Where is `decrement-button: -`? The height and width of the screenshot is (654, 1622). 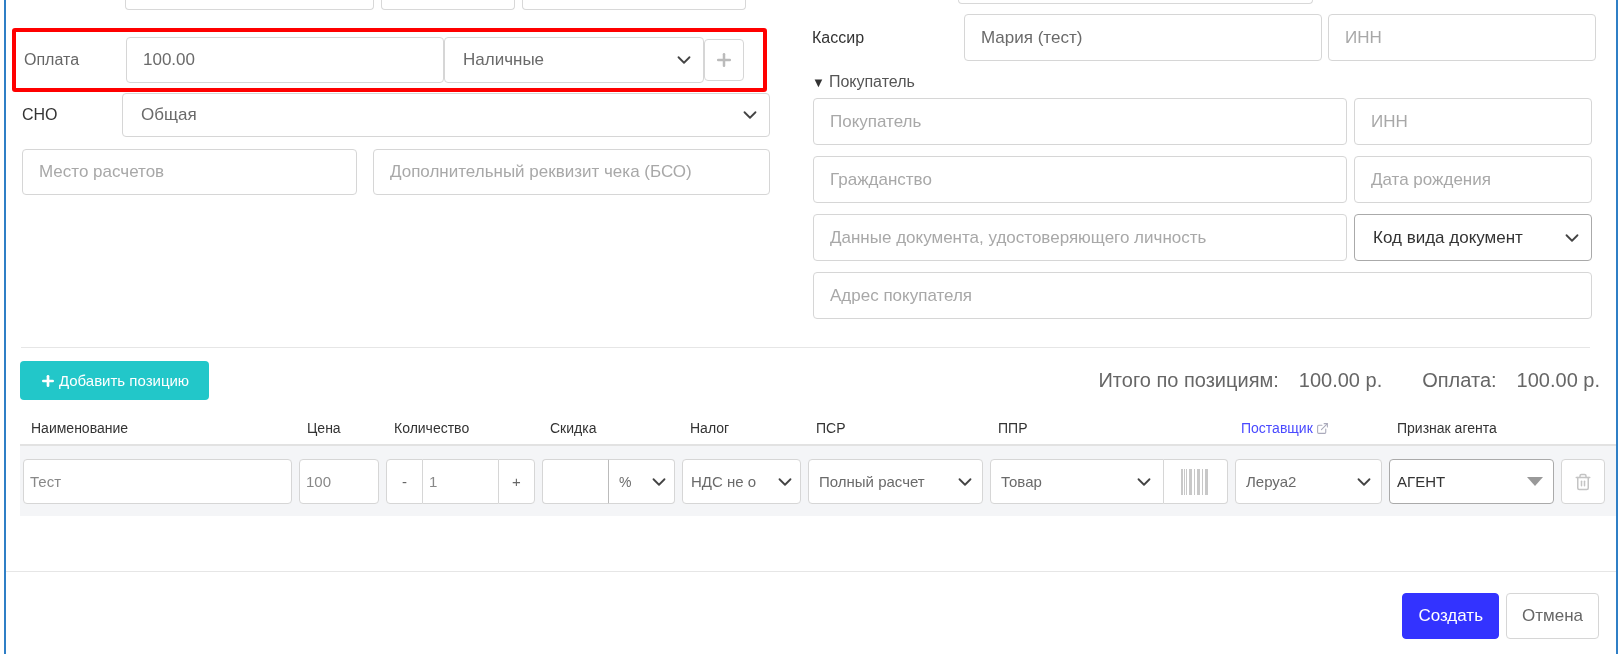 decrement-button: - is located at coordinates (404, 481).